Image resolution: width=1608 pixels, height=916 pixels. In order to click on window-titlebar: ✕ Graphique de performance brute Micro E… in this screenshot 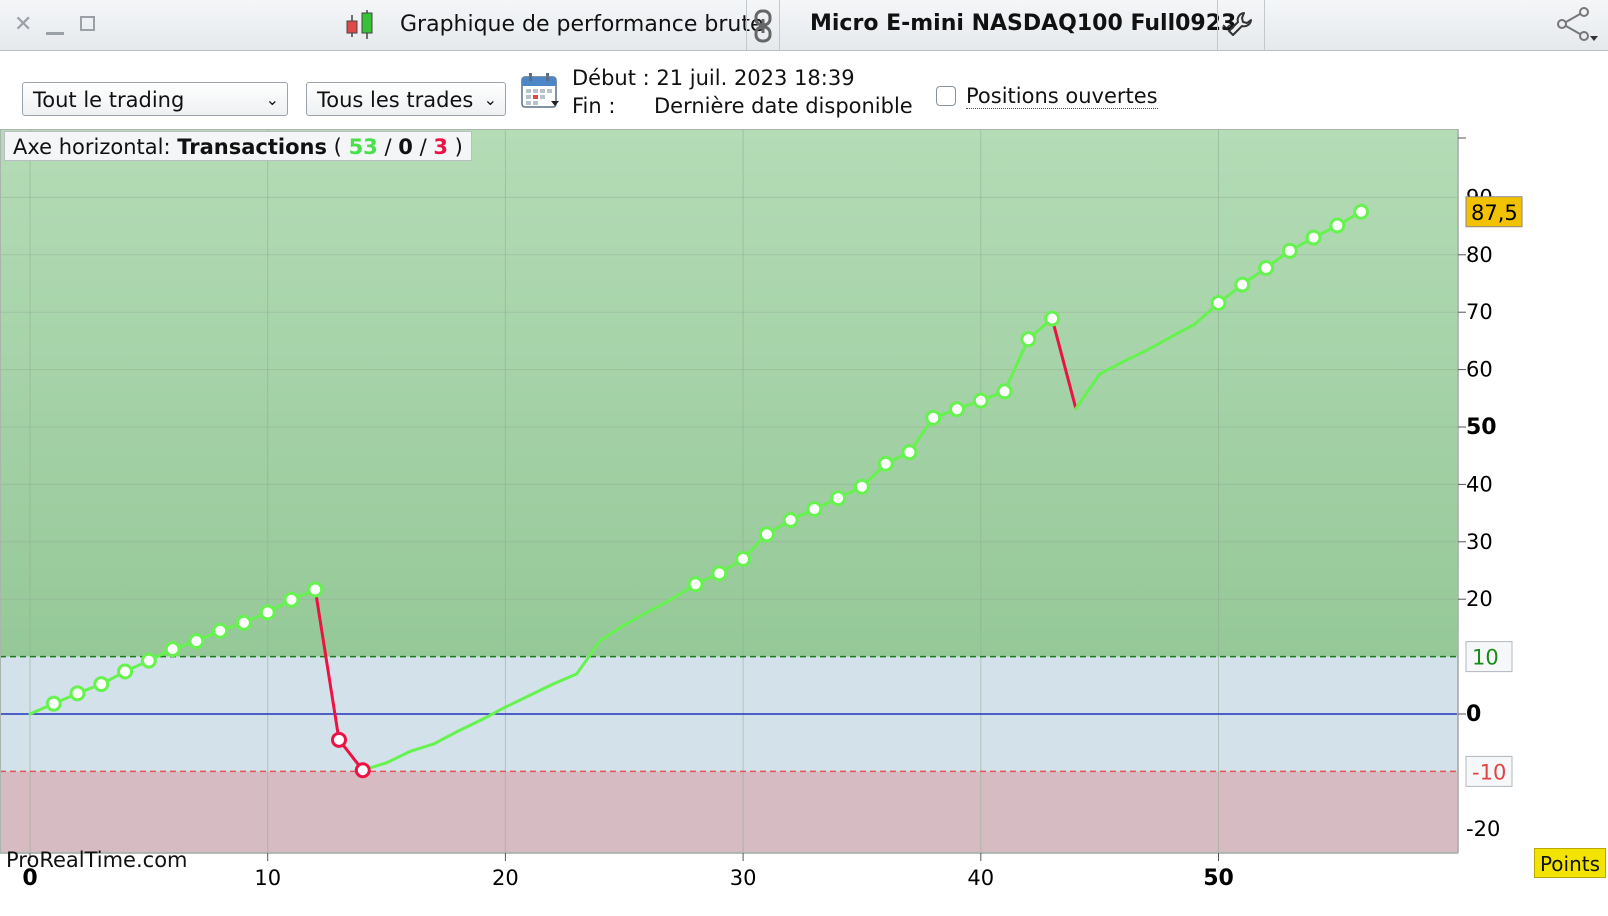, I will do `click(804, 25)`.